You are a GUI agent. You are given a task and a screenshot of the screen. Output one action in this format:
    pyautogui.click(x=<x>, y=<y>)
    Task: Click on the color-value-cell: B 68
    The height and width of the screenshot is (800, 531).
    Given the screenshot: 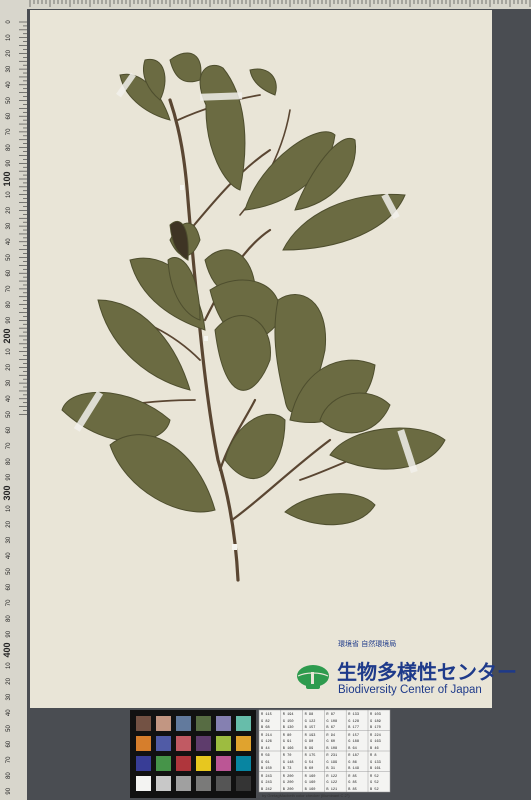 What is the action you would take?
    pyautogui.click(x=265, y=728)
    